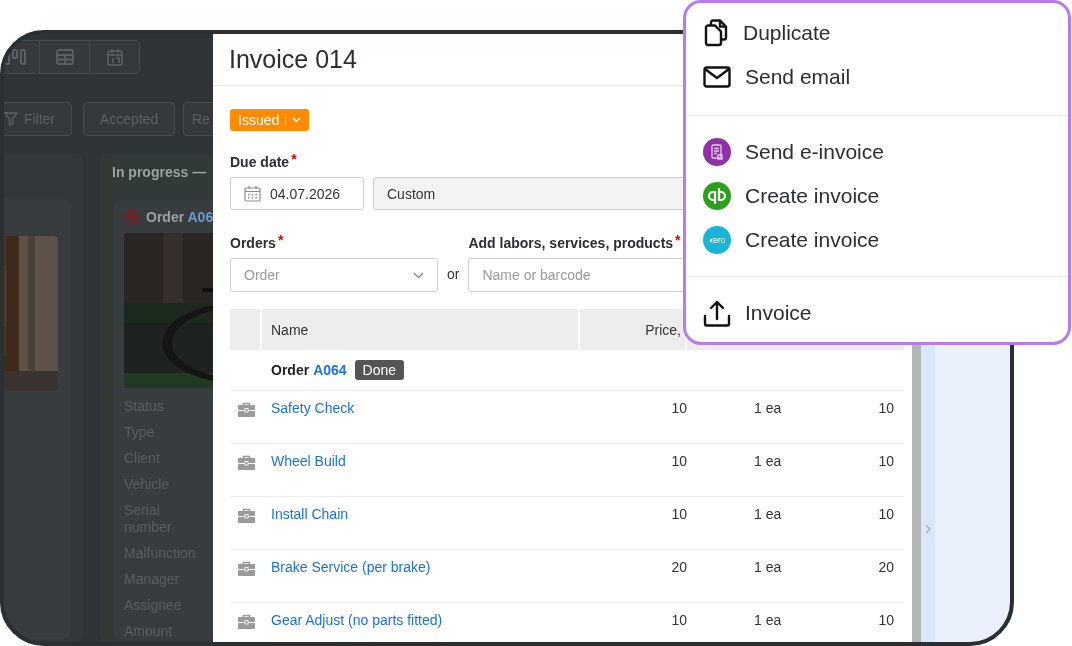  What do you see at coordinates (877, 240) in the screenshot?
I see `menu-item: xero Create invoice` at bounding box center [877, 240].